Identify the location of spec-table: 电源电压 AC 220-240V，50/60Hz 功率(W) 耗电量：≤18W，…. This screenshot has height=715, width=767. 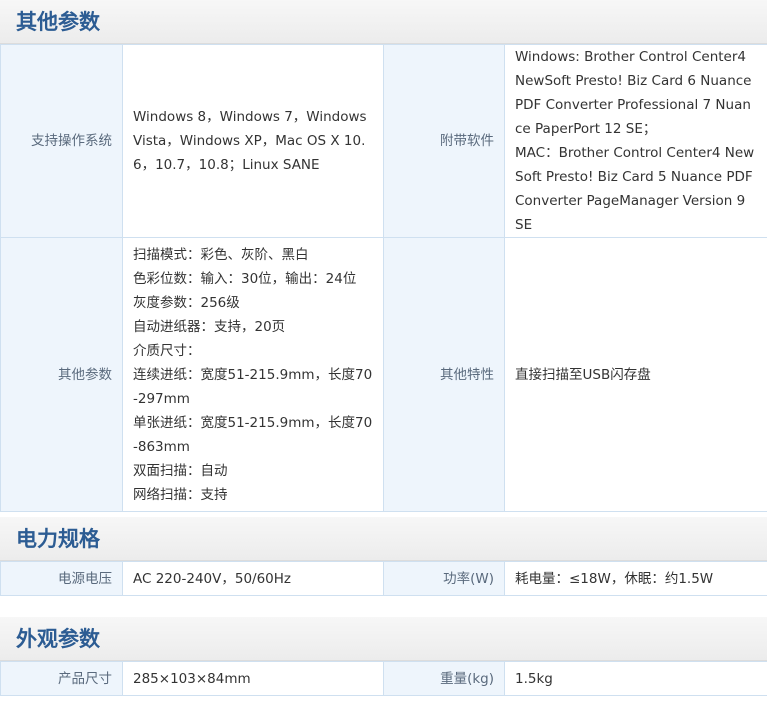
(383, 578).